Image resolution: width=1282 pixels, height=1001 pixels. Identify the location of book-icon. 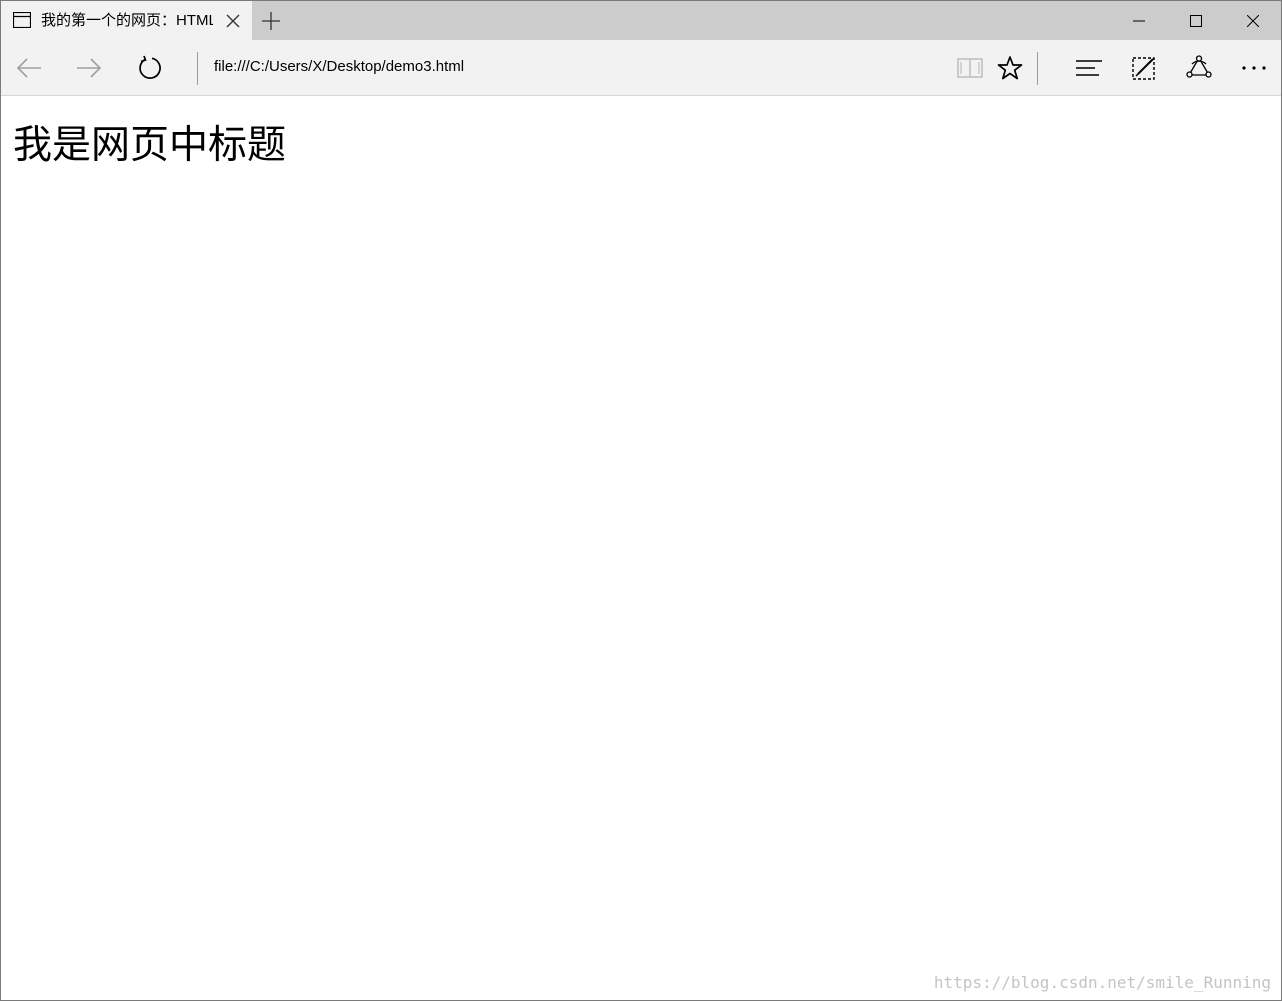
(970, 68).